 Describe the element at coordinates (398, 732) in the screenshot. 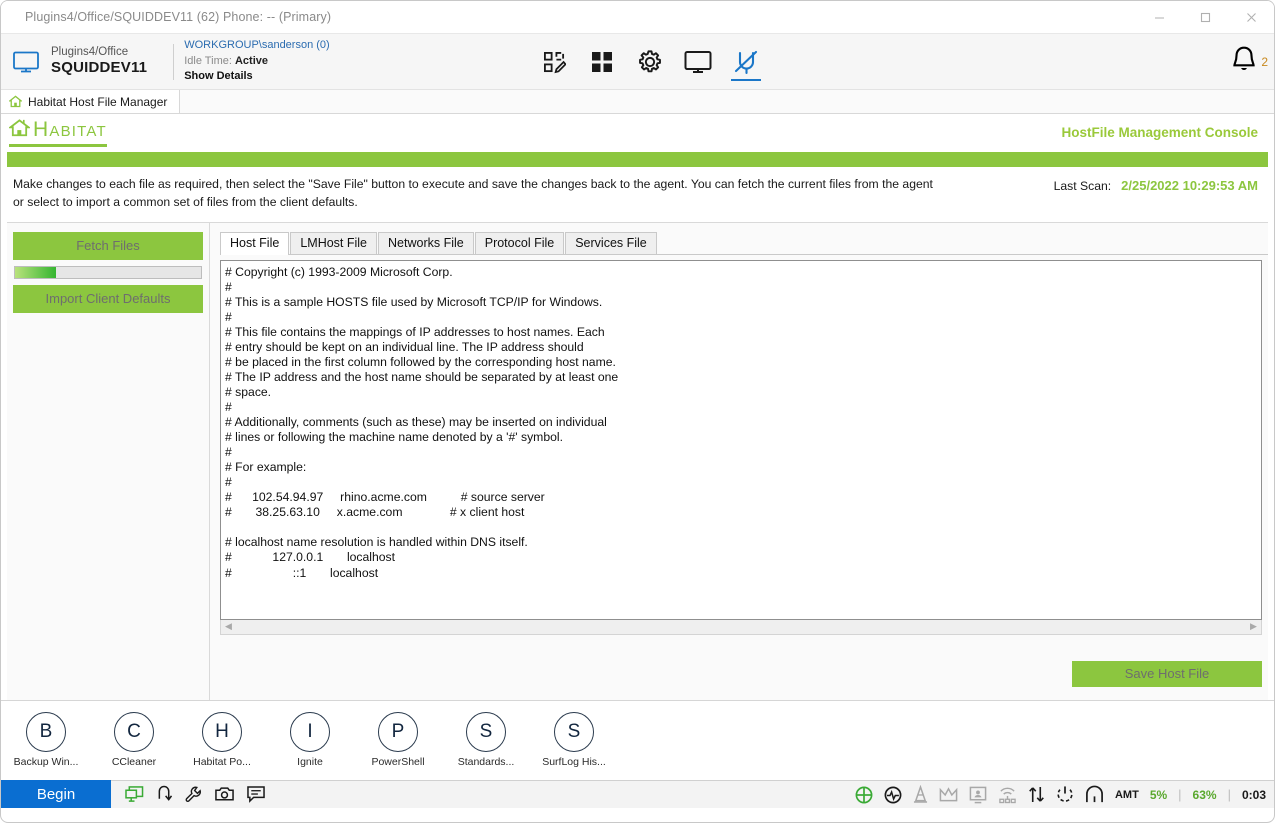

I see `dock-item-avatar: P` at that location.